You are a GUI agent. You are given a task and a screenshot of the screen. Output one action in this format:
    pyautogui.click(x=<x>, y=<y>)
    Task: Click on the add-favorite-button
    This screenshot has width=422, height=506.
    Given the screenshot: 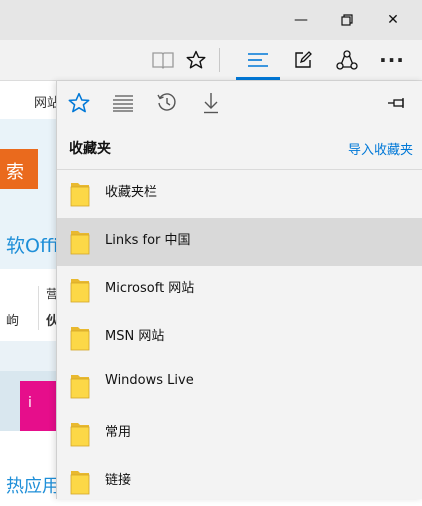 What is the action you would take?
    pyautogui.click(x=196, y=60)
    